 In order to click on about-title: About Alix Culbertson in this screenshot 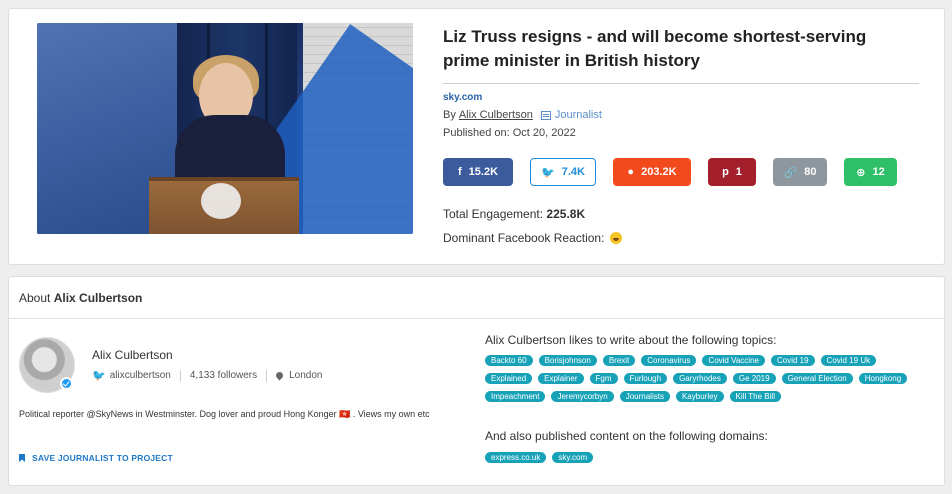, I will do `click(80, 298)`.